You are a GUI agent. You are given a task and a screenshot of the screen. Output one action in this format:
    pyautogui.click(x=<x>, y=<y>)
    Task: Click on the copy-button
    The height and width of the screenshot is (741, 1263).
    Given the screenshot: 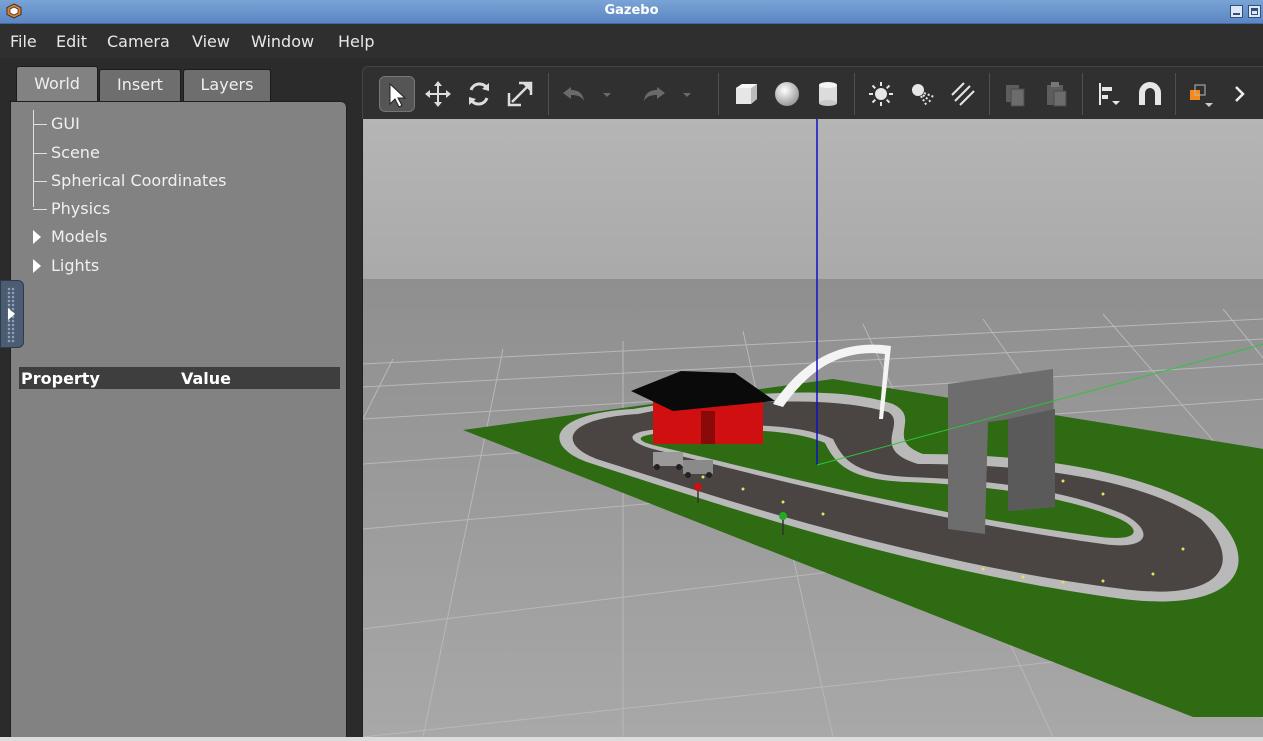 What is the action you would take?
    pyautogui.click(x=1015, y=94)
    